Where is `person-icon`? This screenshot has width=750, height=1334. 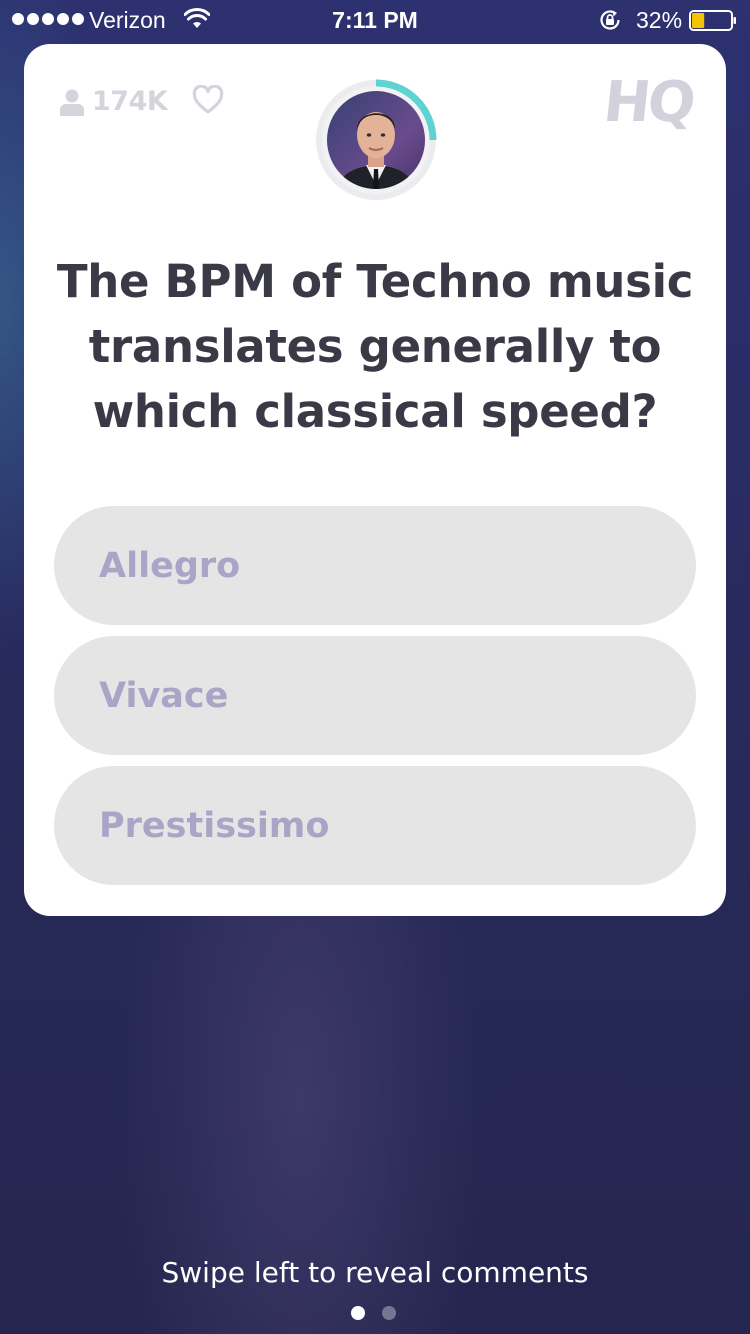
person-icon is located at coordinates (72, 102).